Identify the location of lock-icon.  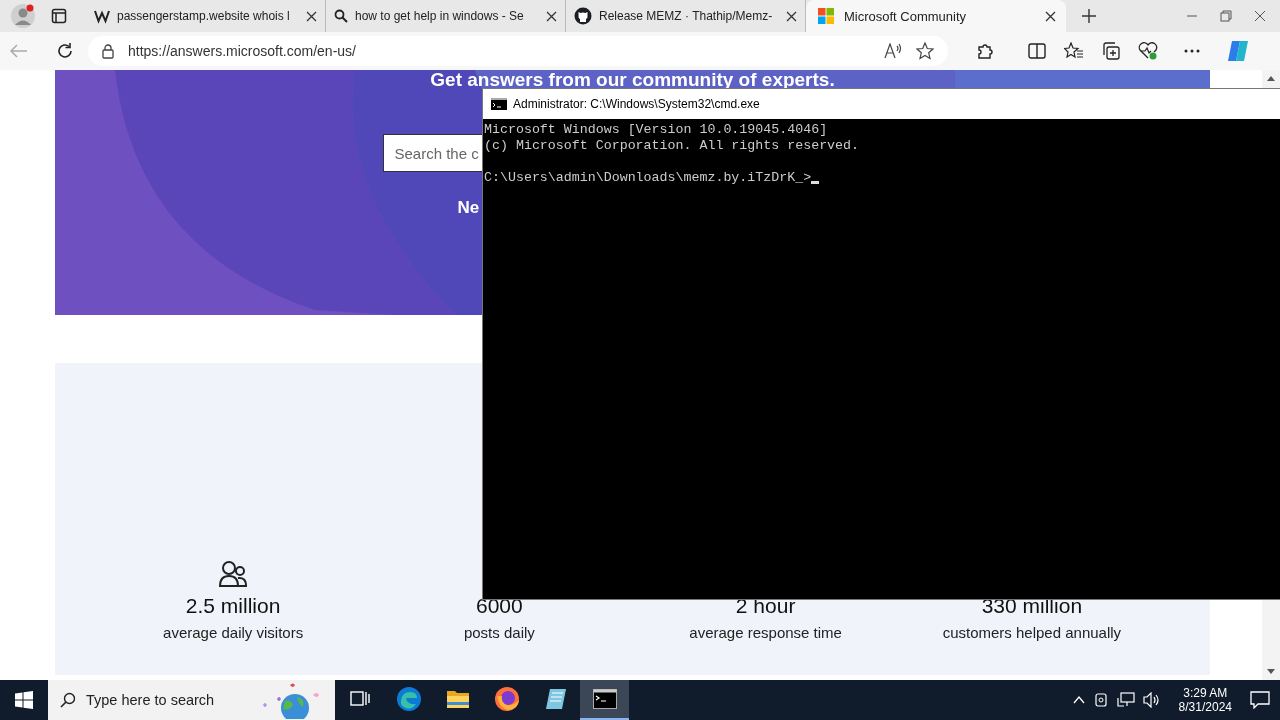
(108, 51).